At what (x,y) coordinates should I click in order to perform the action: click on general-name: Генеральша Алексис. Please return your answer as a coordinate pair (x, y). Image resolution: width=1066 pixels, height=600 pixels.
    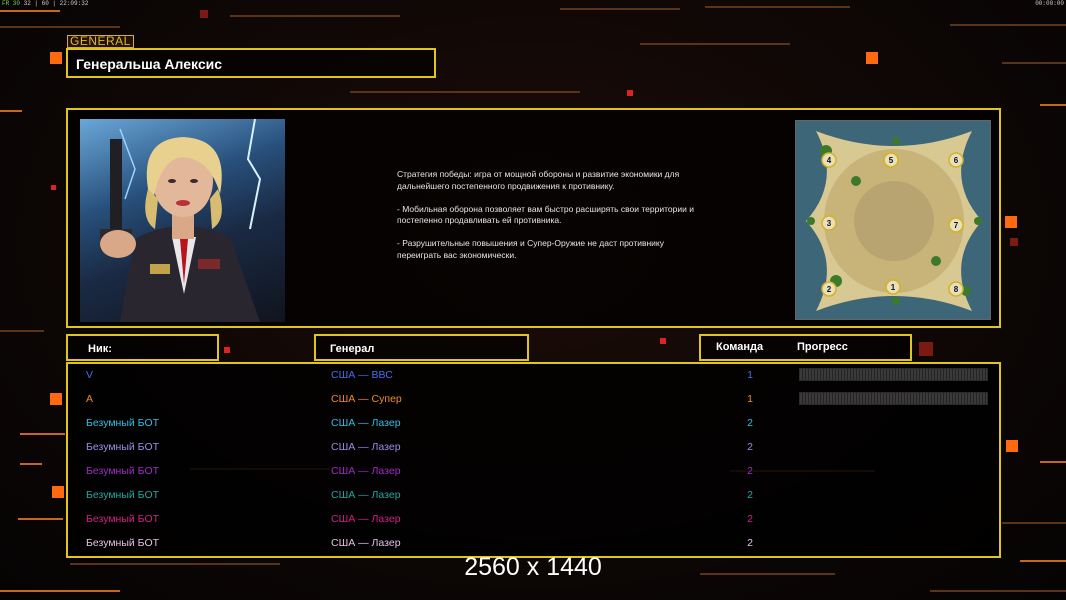
    Looking at the image, I should click on (149, 64).